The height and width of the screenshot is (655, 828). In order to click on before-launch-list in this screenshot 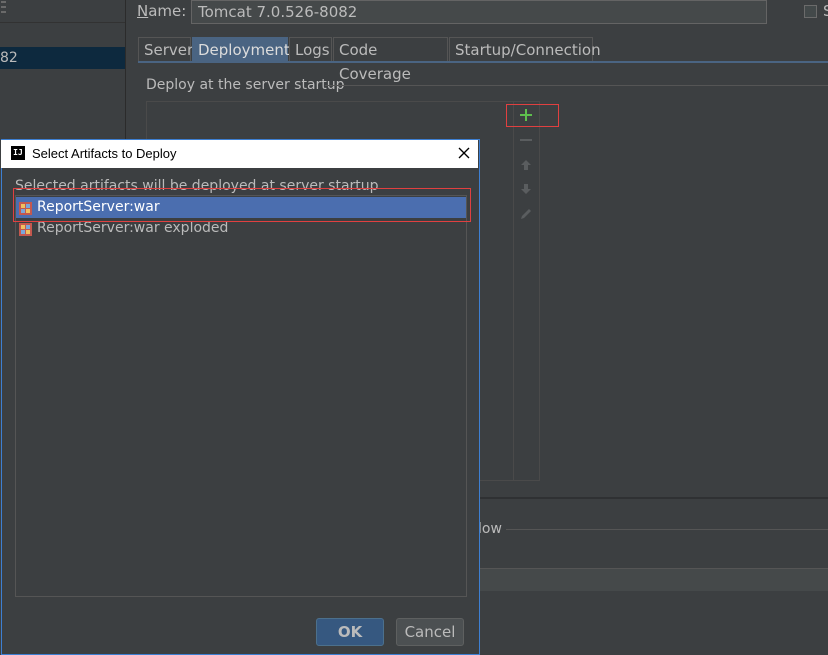, I will do `click(653, 579)`.